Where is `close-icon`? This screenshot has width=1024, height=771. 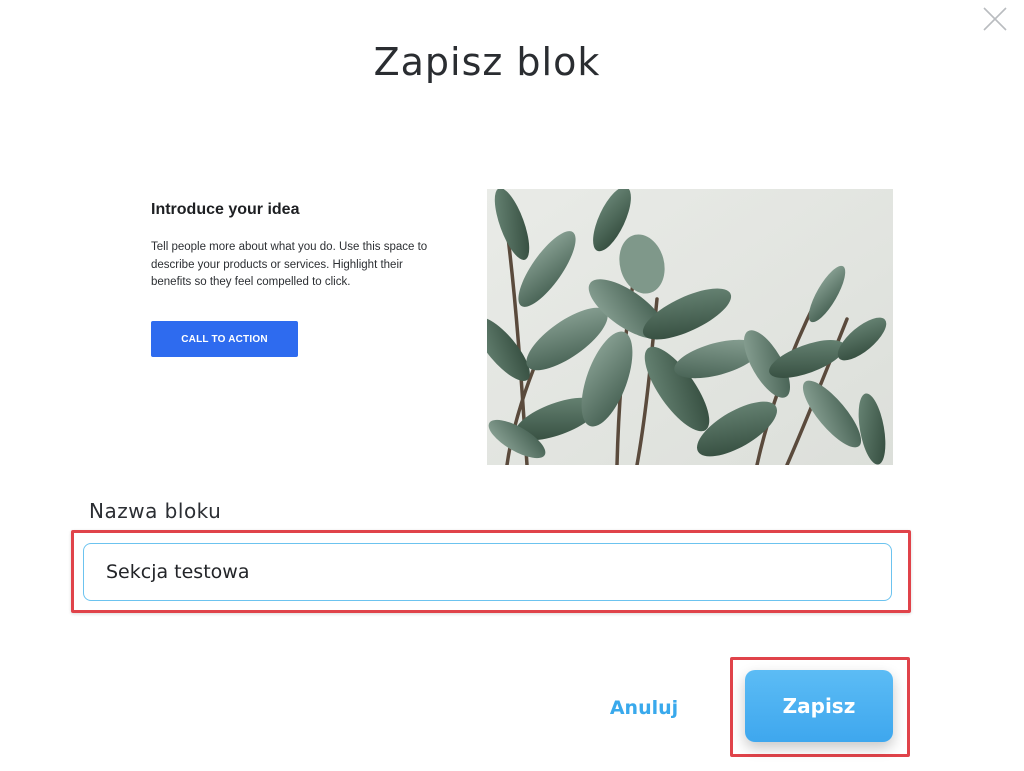 close-icon is located at coordinates (995, 19).